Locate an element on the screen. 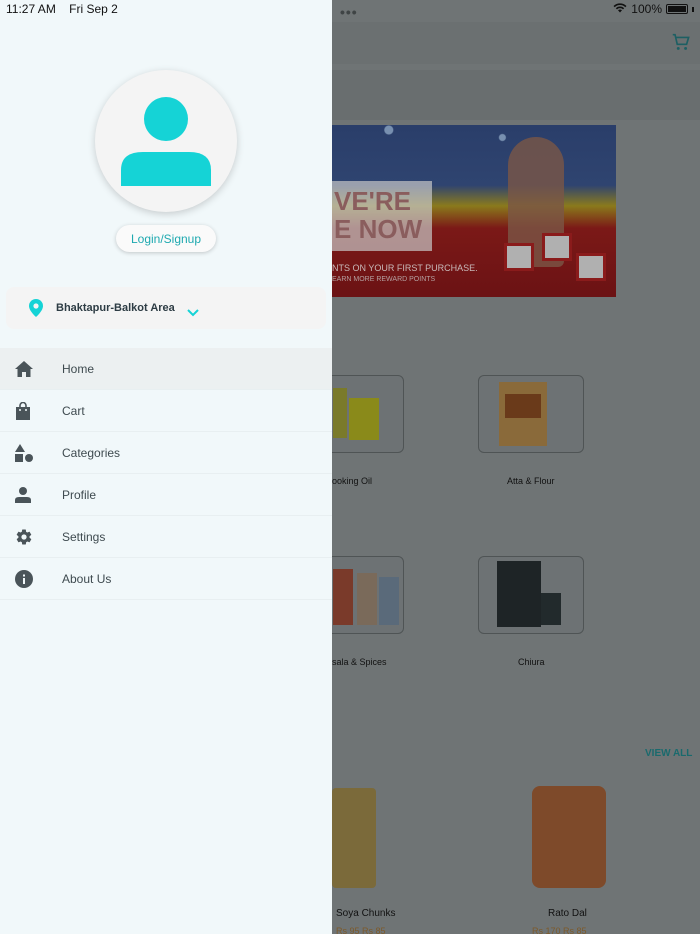 This screenshot has width=700, height=934. banner-headline: VE'RE E NOW is located at coordinates (378, 215).